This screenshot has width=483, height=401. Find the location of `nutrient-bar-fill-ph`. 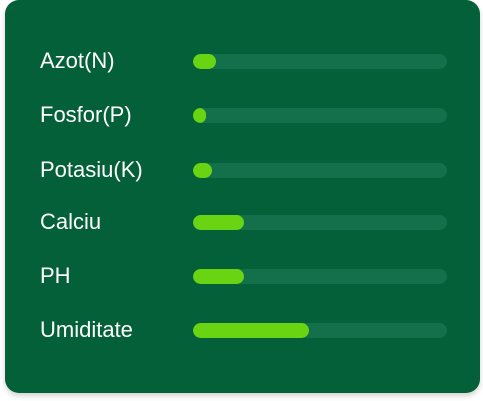

nutrient-bar-fill-ph is located at coordinates (218, 276).